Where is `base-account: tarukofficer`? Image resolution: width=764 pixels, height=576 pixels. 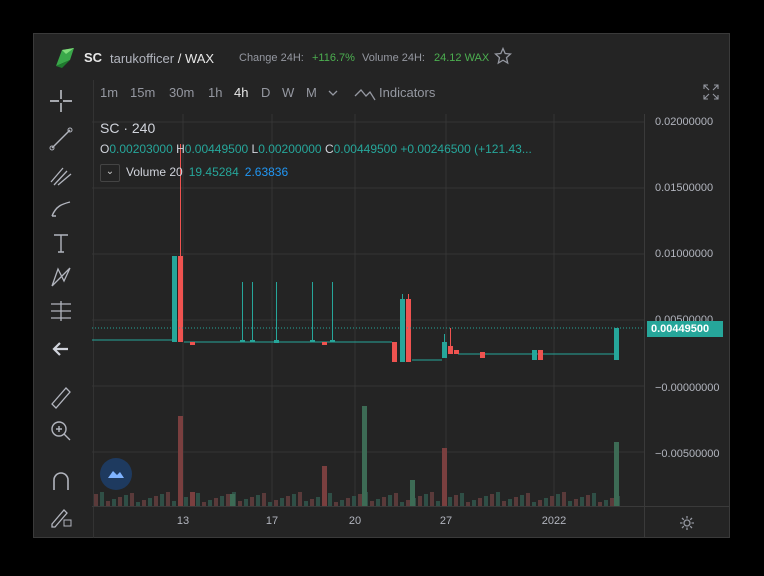
base-account: tarukofficer is located at coordinates (142, 58).